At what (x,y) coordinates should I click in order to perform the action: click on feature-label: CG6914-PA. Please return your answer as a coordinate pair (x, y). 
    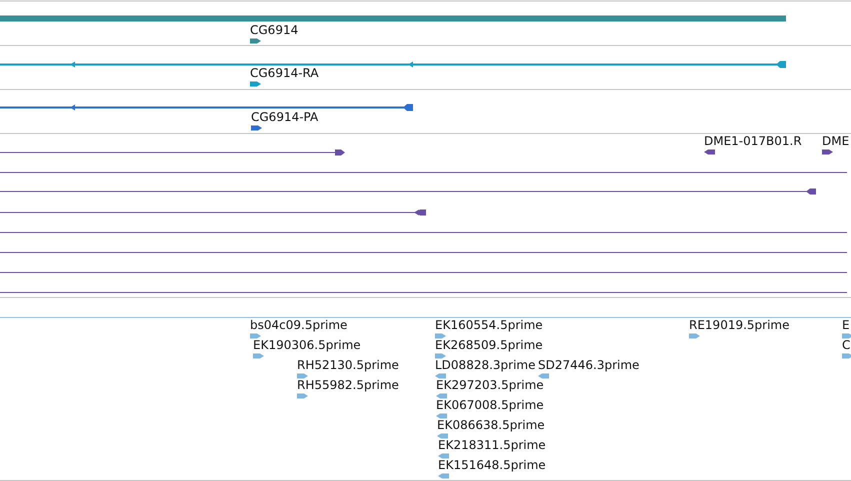
    Looking at the image, I should click on (284, 117).